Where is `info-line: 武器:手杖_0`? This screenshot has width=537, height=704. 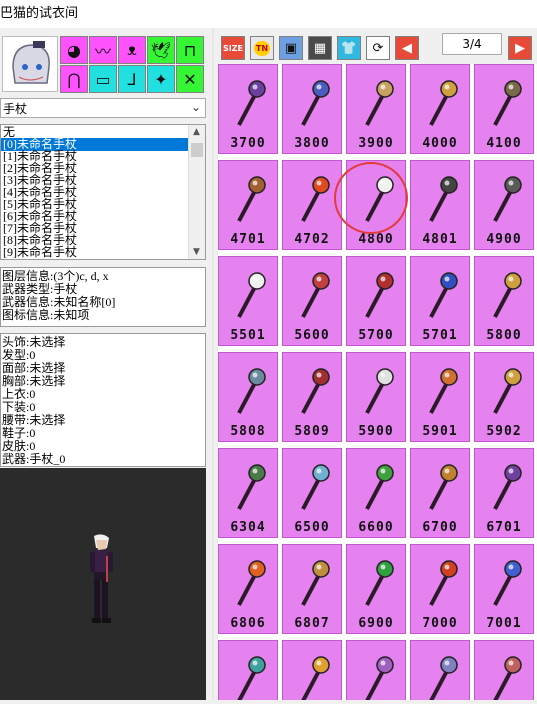 info-line: 武器:手杖_0 is located at coordinates (34, 459).